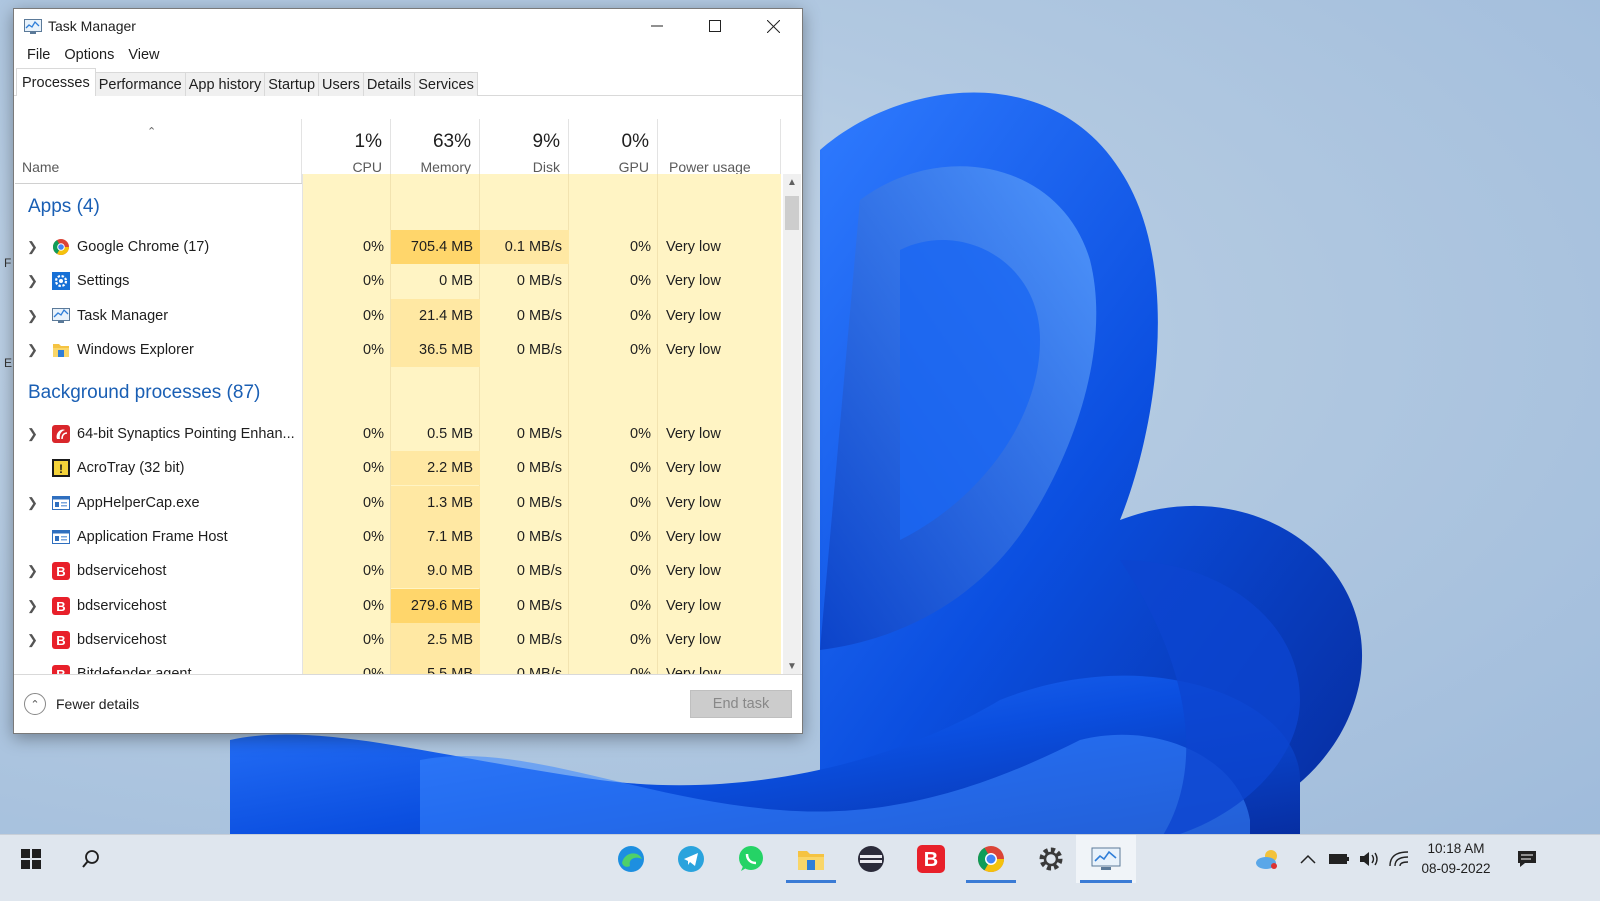 The width and height of the screenshot is (1600, 901). I want to click on scroll-up-arrow-icon: ▲, so click(792, 182).